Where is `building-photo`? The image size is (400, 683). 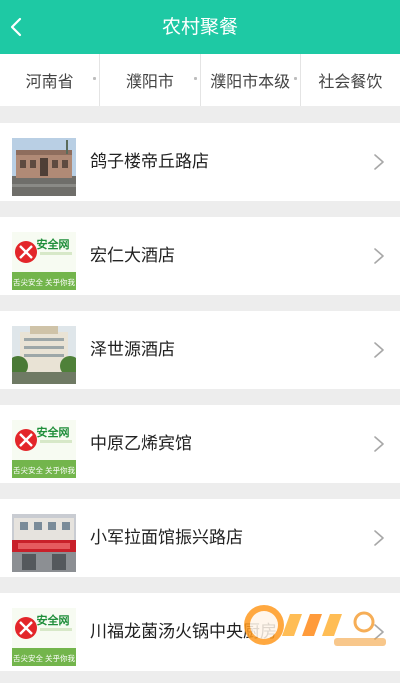 building-photo is located at coordinates (44, 167).